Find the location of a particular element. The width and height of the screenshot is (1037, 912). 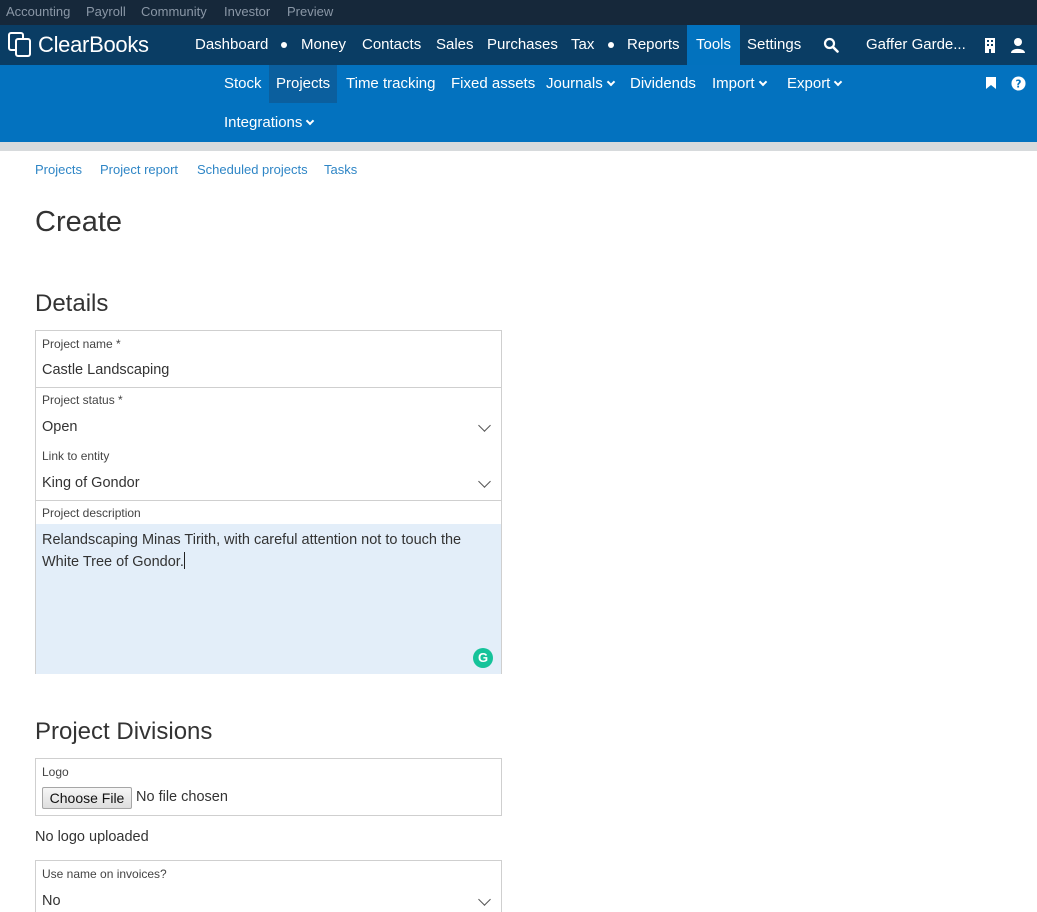

nav-reports: Reports is located at coordinates (653, 45).